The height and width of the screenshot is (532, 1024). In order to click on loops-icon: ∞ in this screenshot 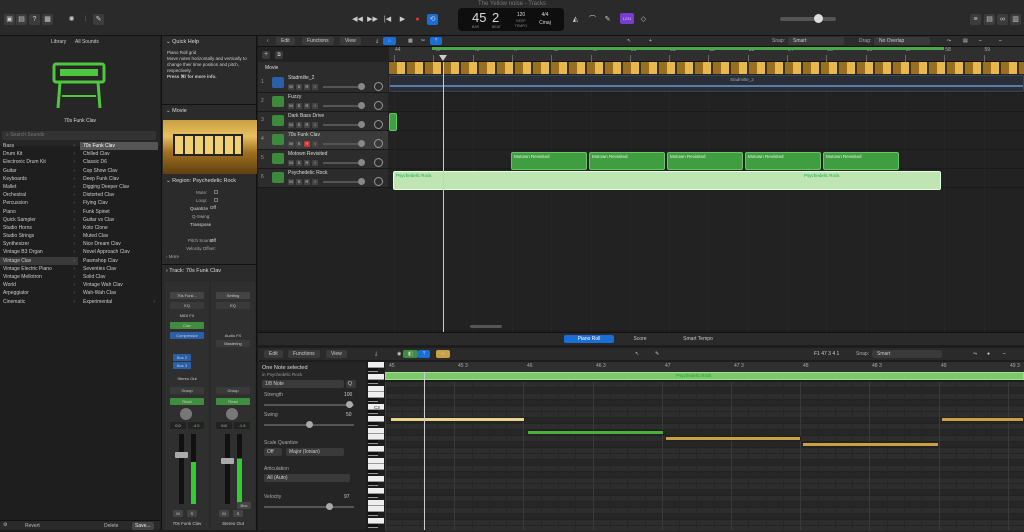, I will do `click(1002, 19)`.